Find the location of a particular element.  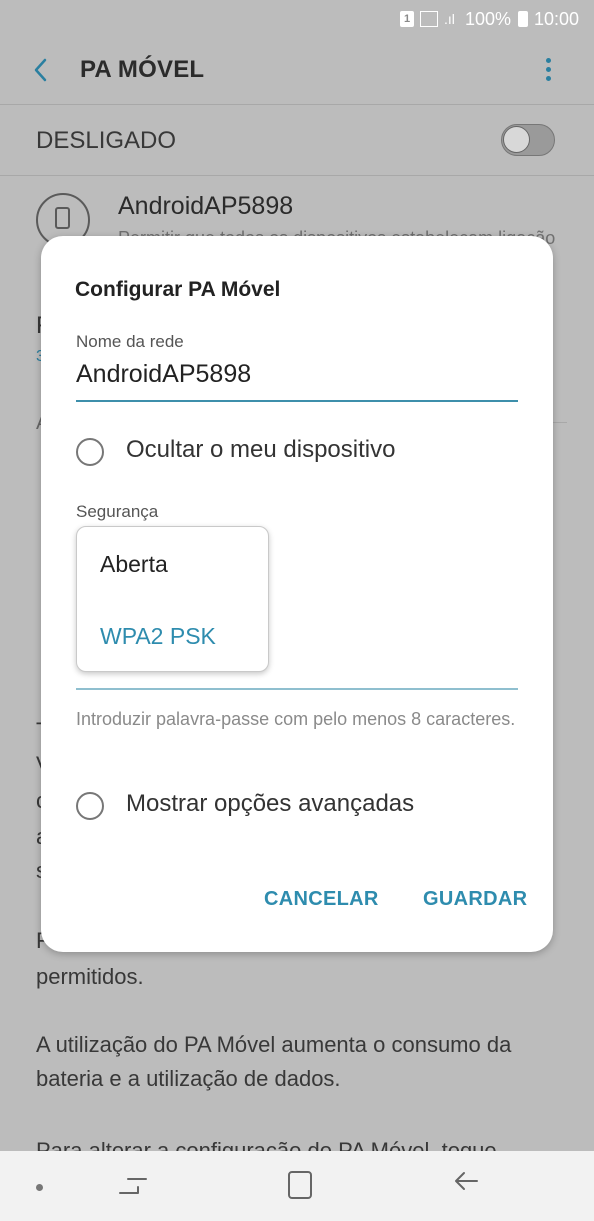

hide-device-option: Ocultar o meu dispositivo is located at coordinates (296, 454).